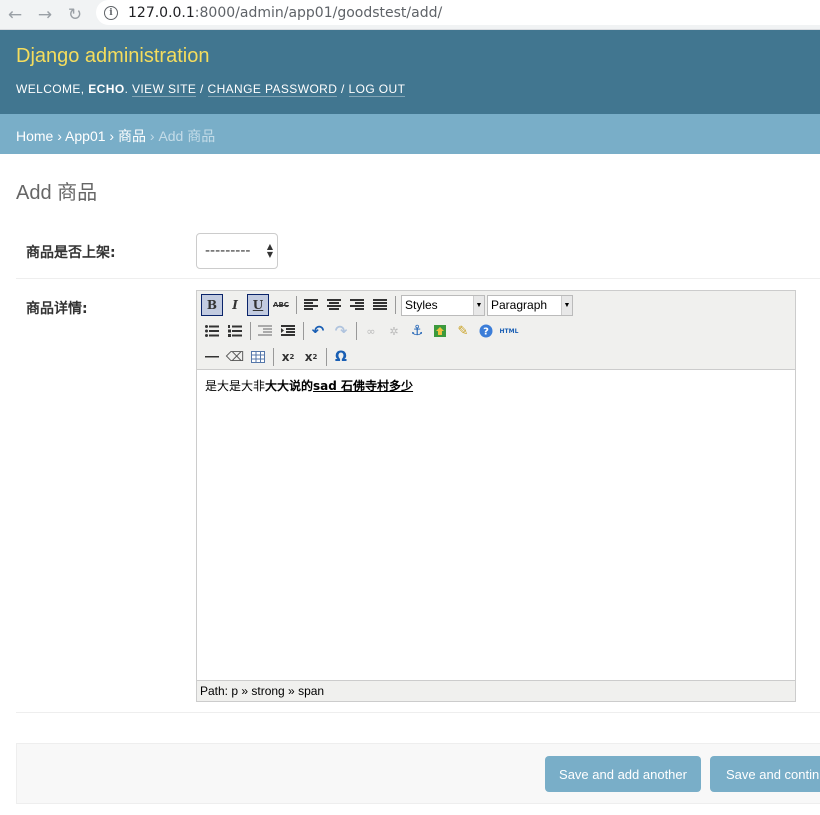 The height and width of the screenshot is (815, 820). Describe the element at coordinates (623, 774) in the screenshot. I see `save-and-add-another-button: Save and add another` at that location.